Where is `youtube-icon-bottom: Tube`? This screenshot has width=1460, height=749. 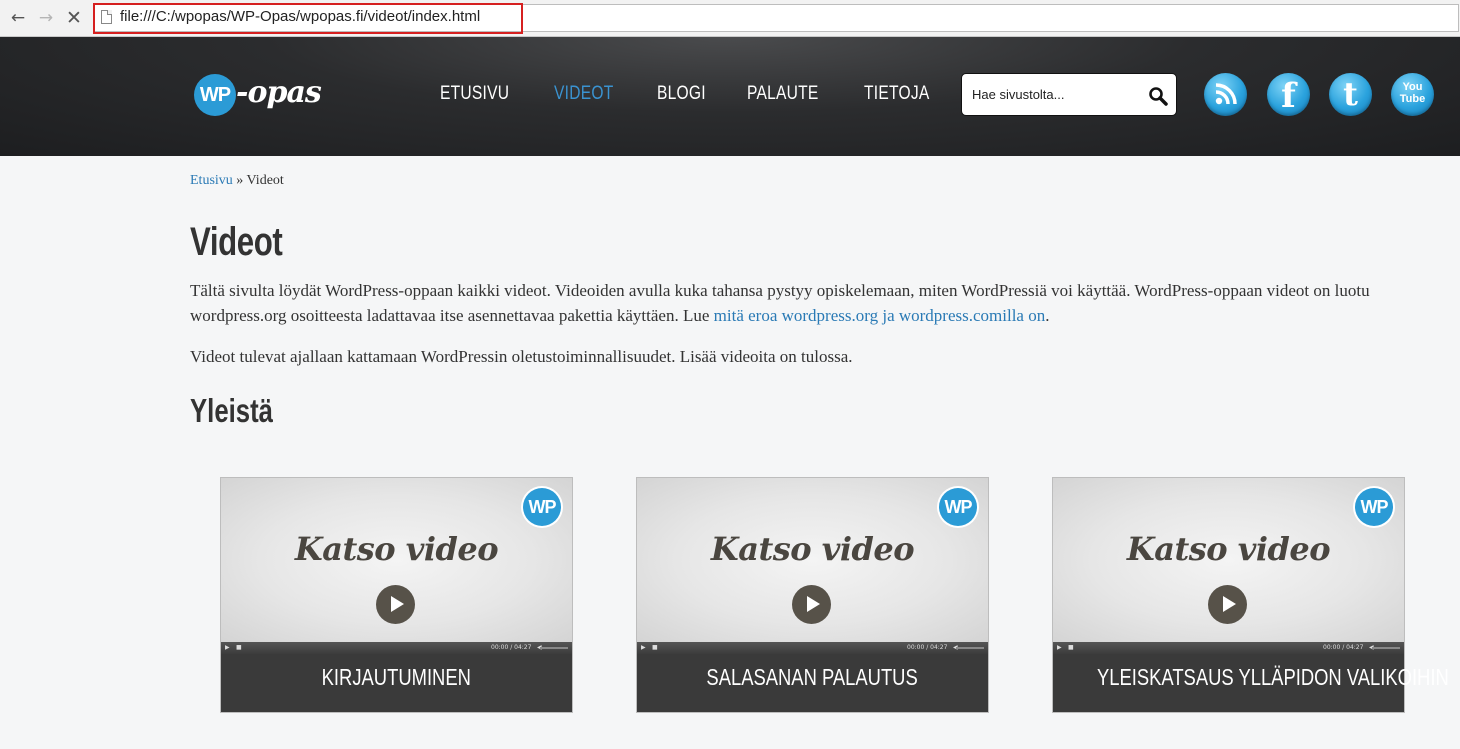 youtube-icon-bottom: Tube is located at coordinates (1412, 99).